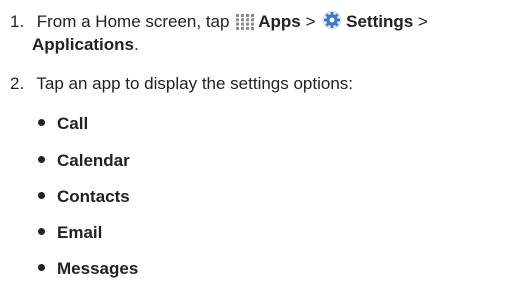 The width and height of the screenshot is (511, 284). I want to click on settings-label: Settings, so click(380, 21).